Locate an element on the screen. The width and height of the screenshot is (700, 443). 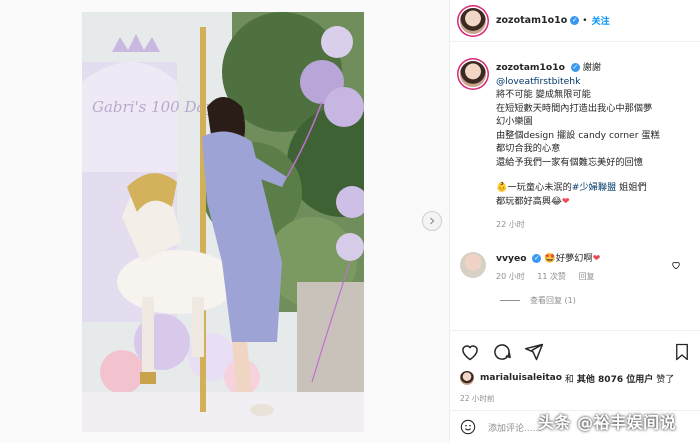
author-username: zozotam1o1o is located at coordinates (531, 20).